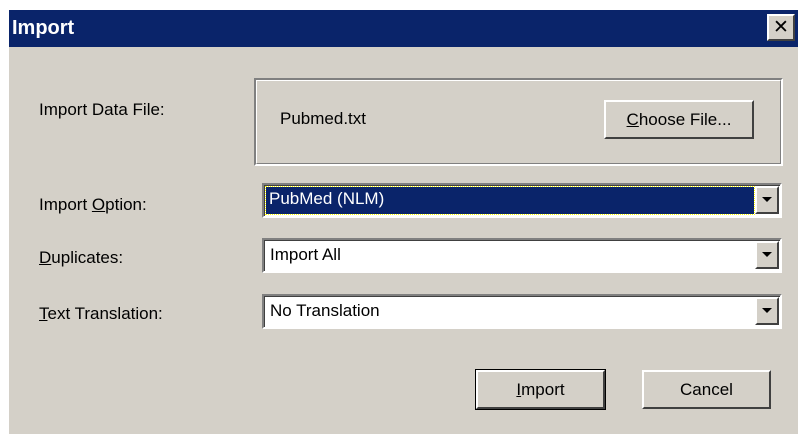 This screenshot has width=798, height=434. I want to click on dialog-title: Import, so click(43, 28).